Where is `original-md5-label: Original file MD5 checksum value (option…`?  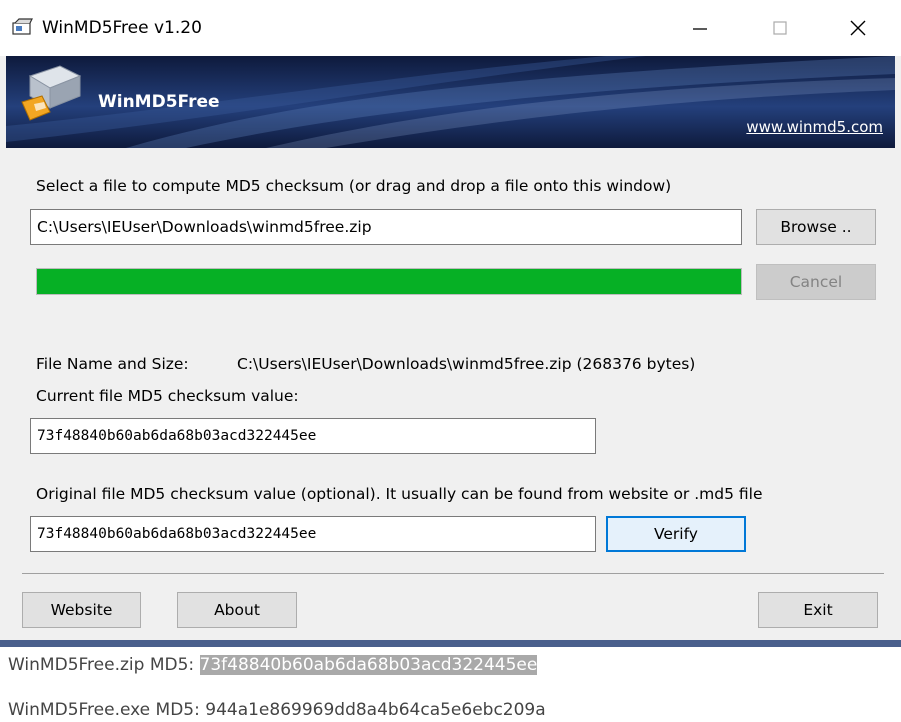 original-md5-label: Original file MD5 checksum value (option… is located at coordinates (399, 494).